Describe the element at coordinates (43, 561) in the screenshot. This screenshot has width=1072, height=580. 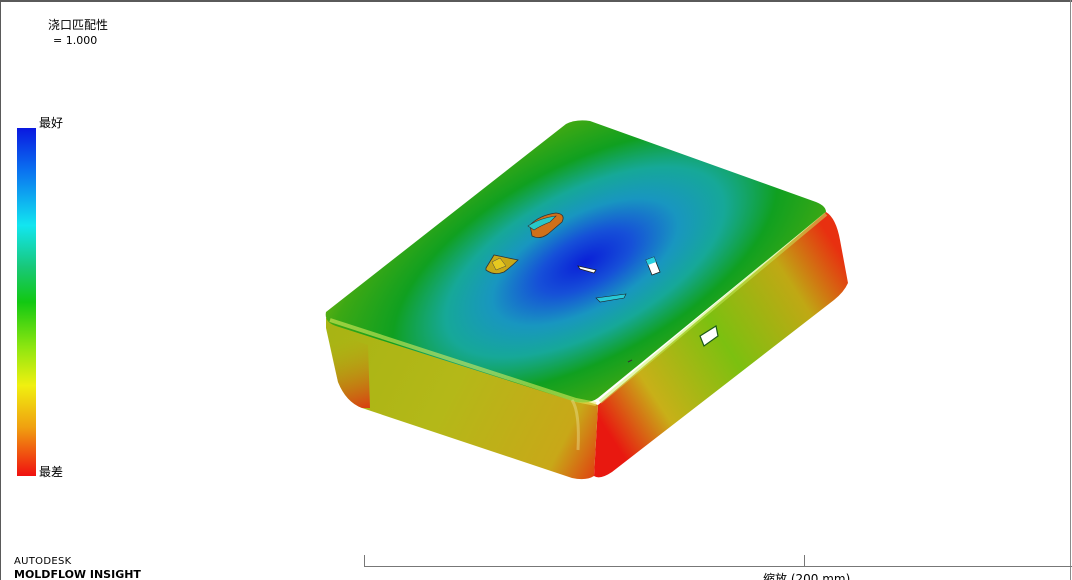
I see `brand-company: AUTODESK` at that location.